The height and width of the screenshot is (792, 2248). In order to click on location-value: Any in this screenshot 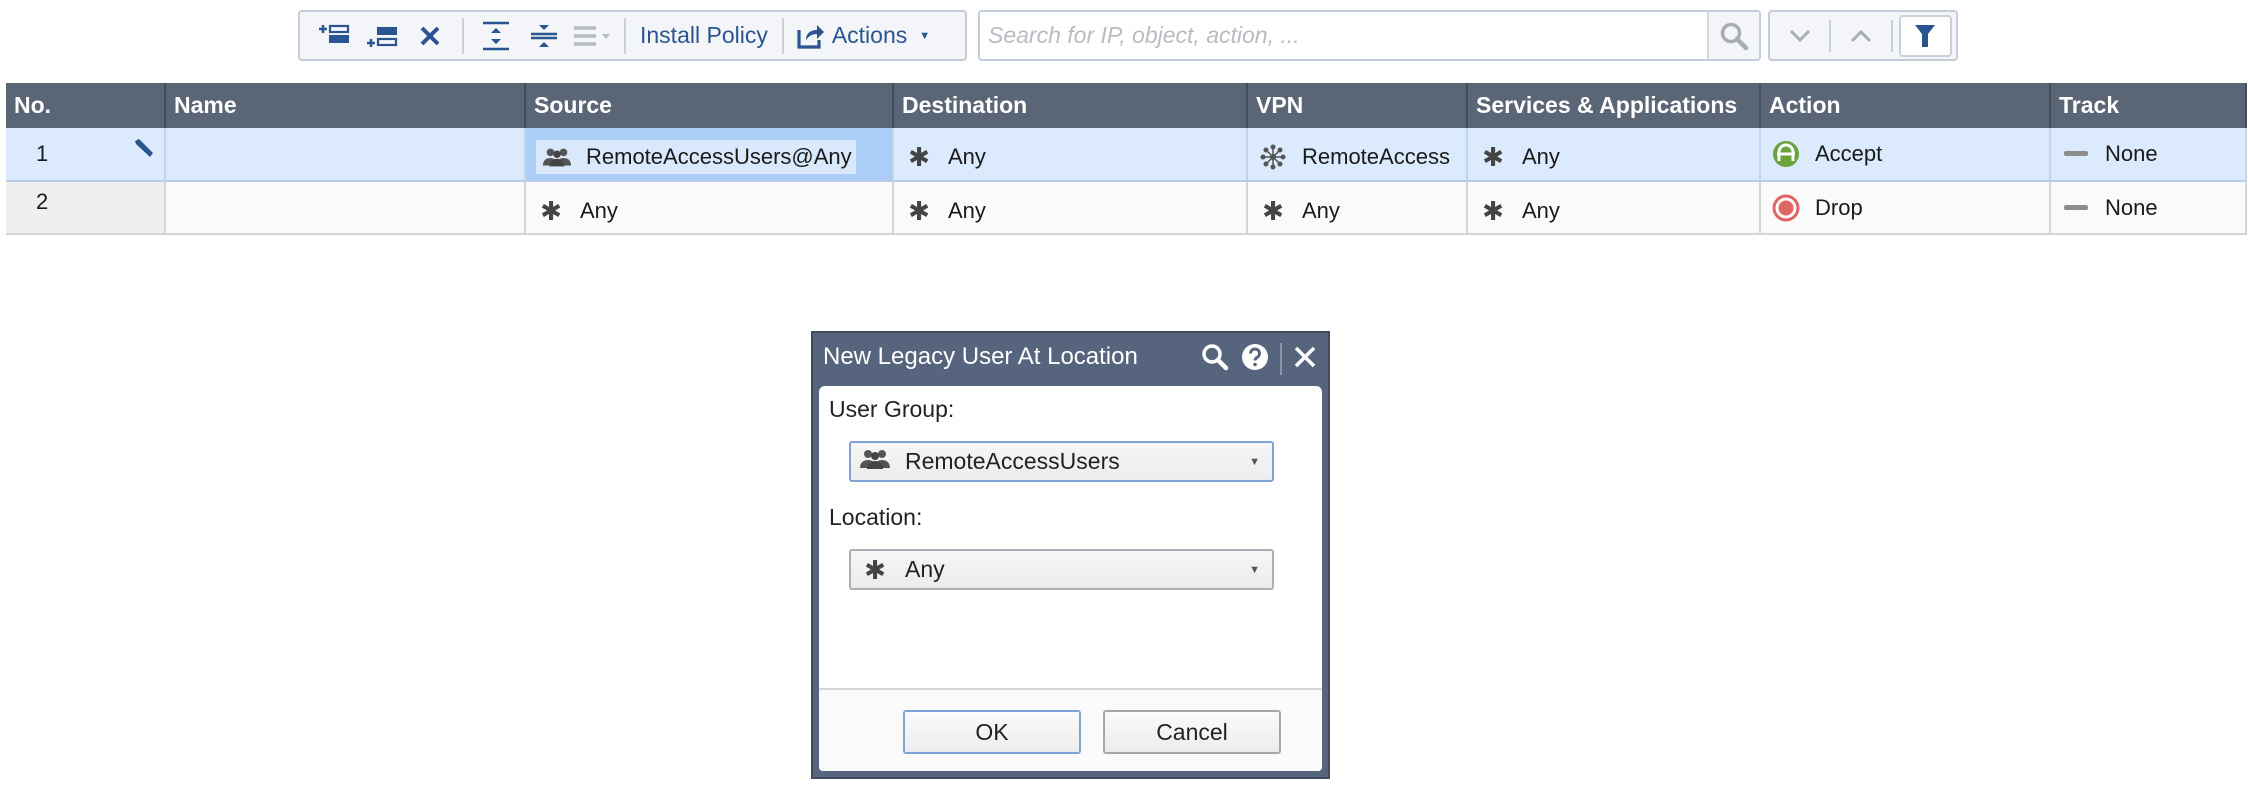, I will do `click(925, 569)`.